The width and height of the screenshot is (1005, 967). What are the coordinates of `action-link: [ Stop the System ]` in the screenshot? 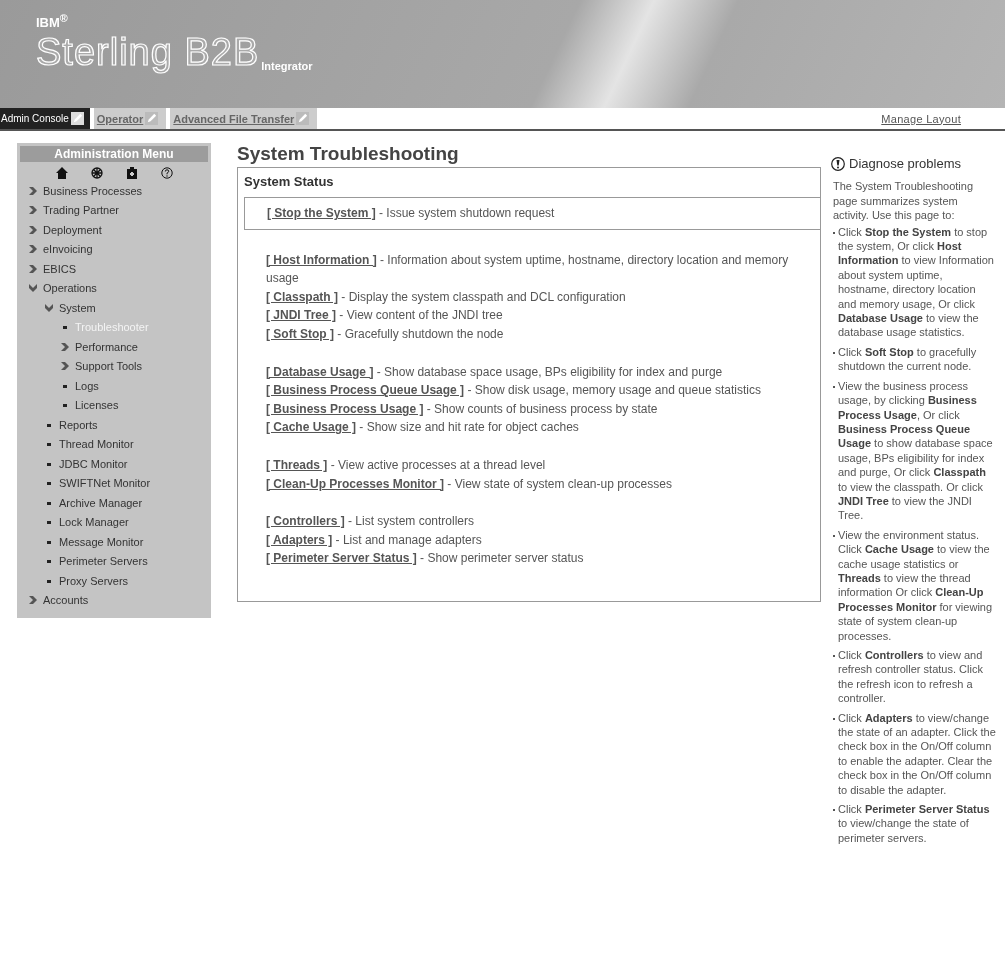 It's located at (321, 213).